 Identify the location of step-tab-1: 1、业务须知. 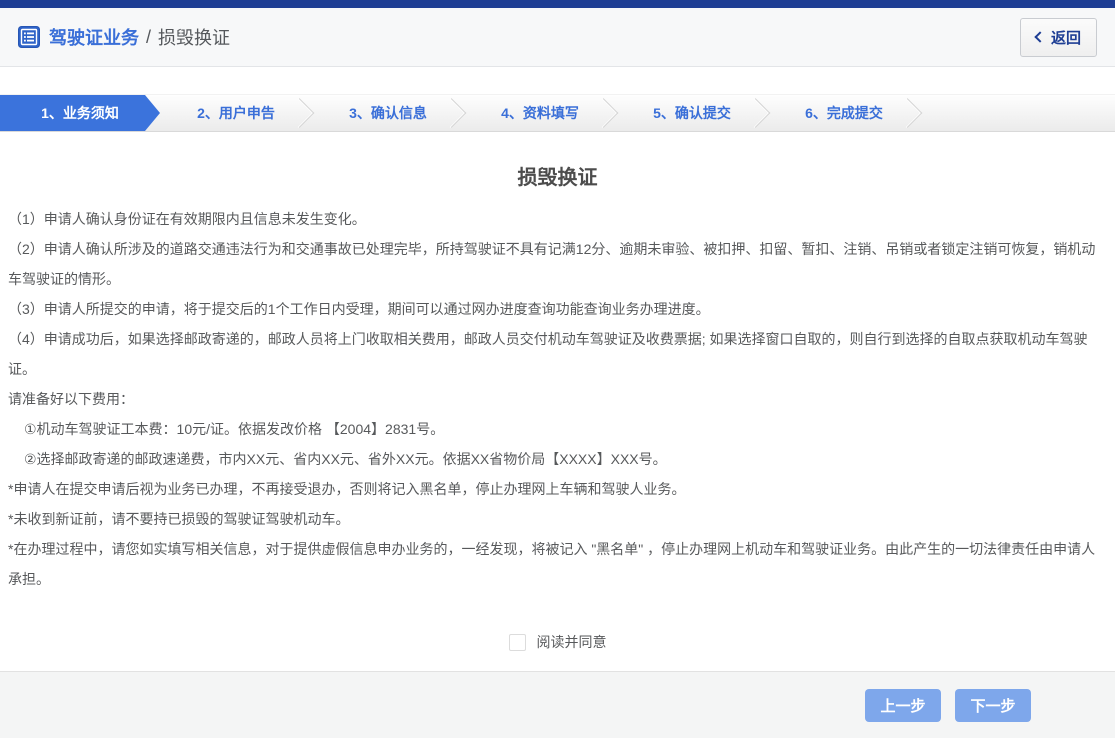
(80, 113).